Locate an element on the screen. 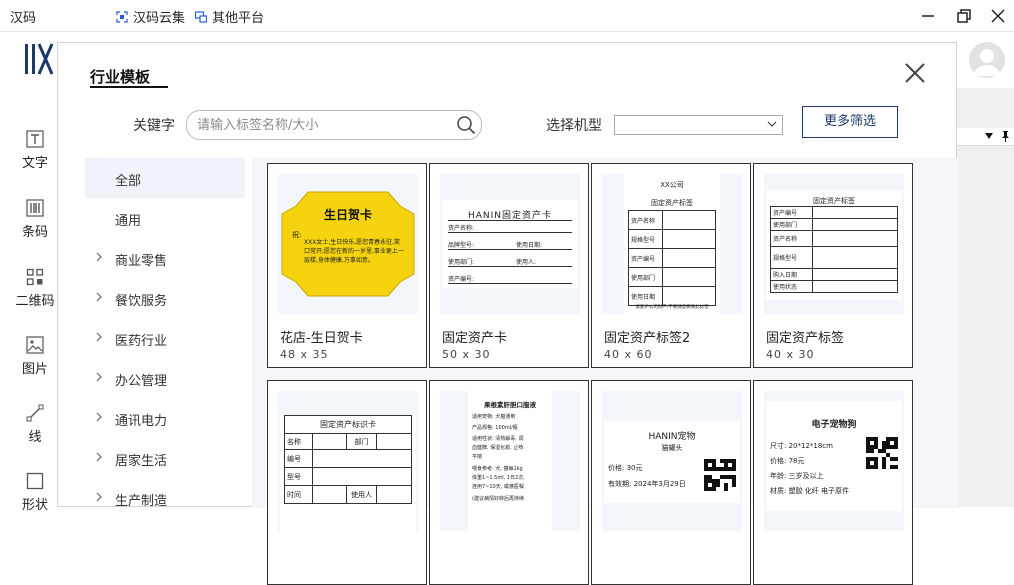 The width and height of the screenshot is (1014, 585). model-select is located at coordinates (698, 125).